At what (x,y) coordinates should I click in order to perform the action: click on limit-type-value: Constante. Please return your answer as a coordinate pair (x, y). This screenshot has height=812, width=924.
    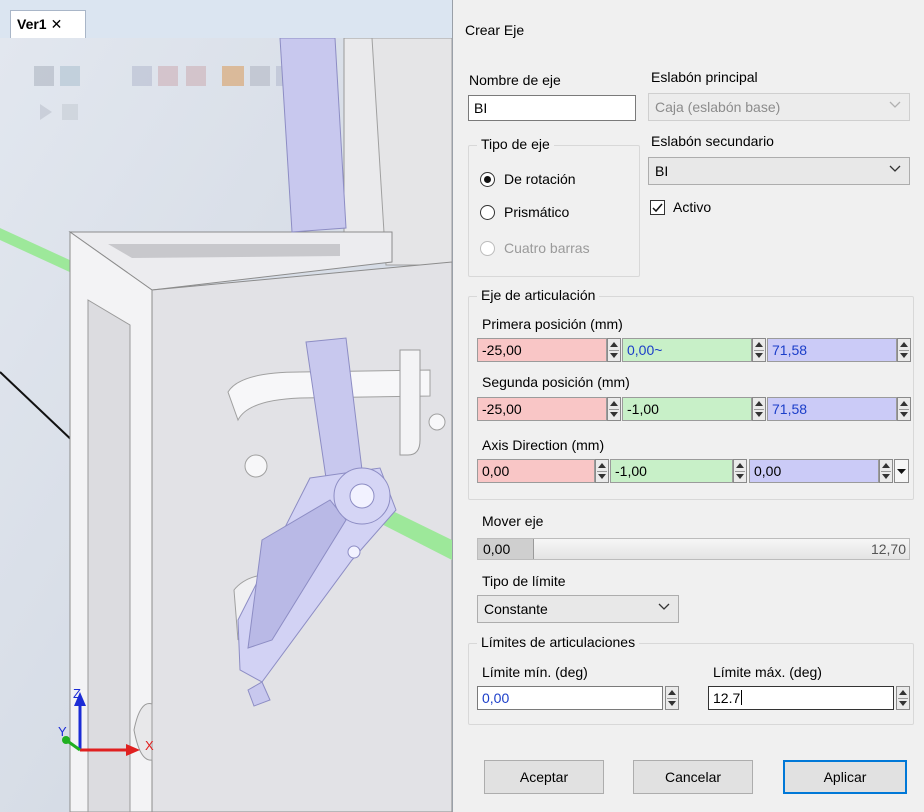
    Looking at the image, I should click on (516, 609).